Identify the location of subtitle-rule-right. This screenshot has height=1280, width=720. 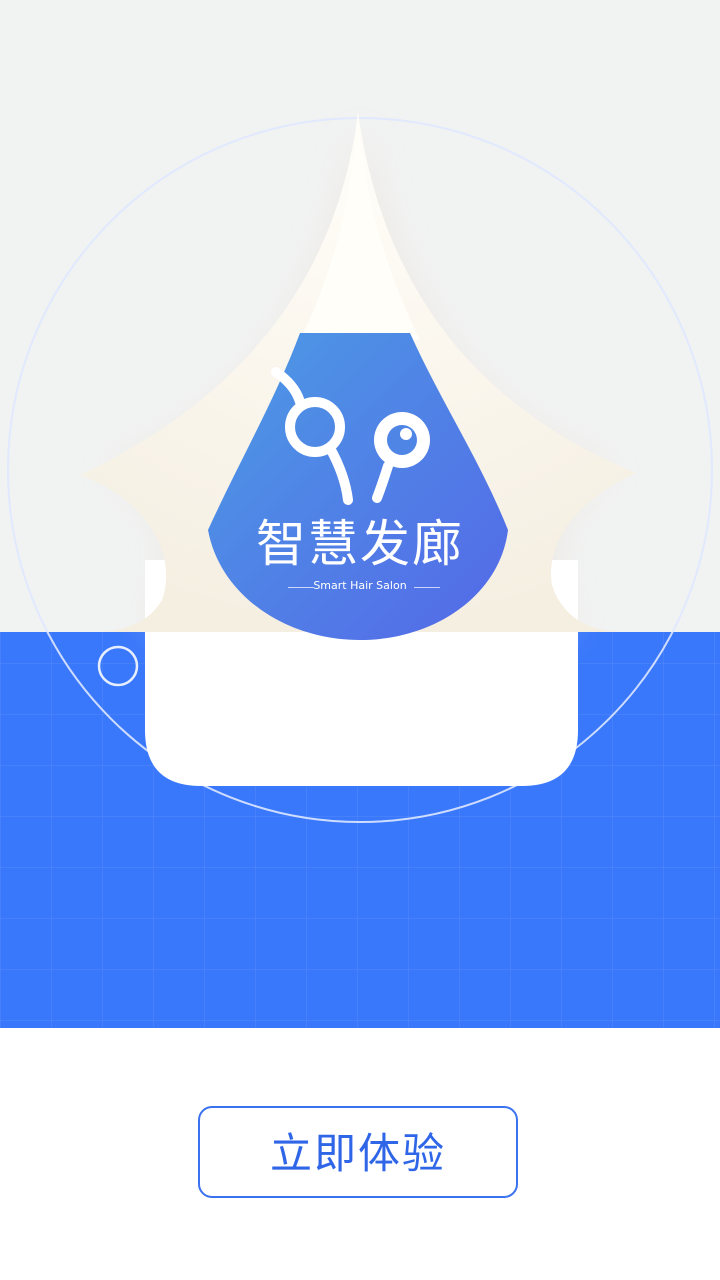
(427, 587).